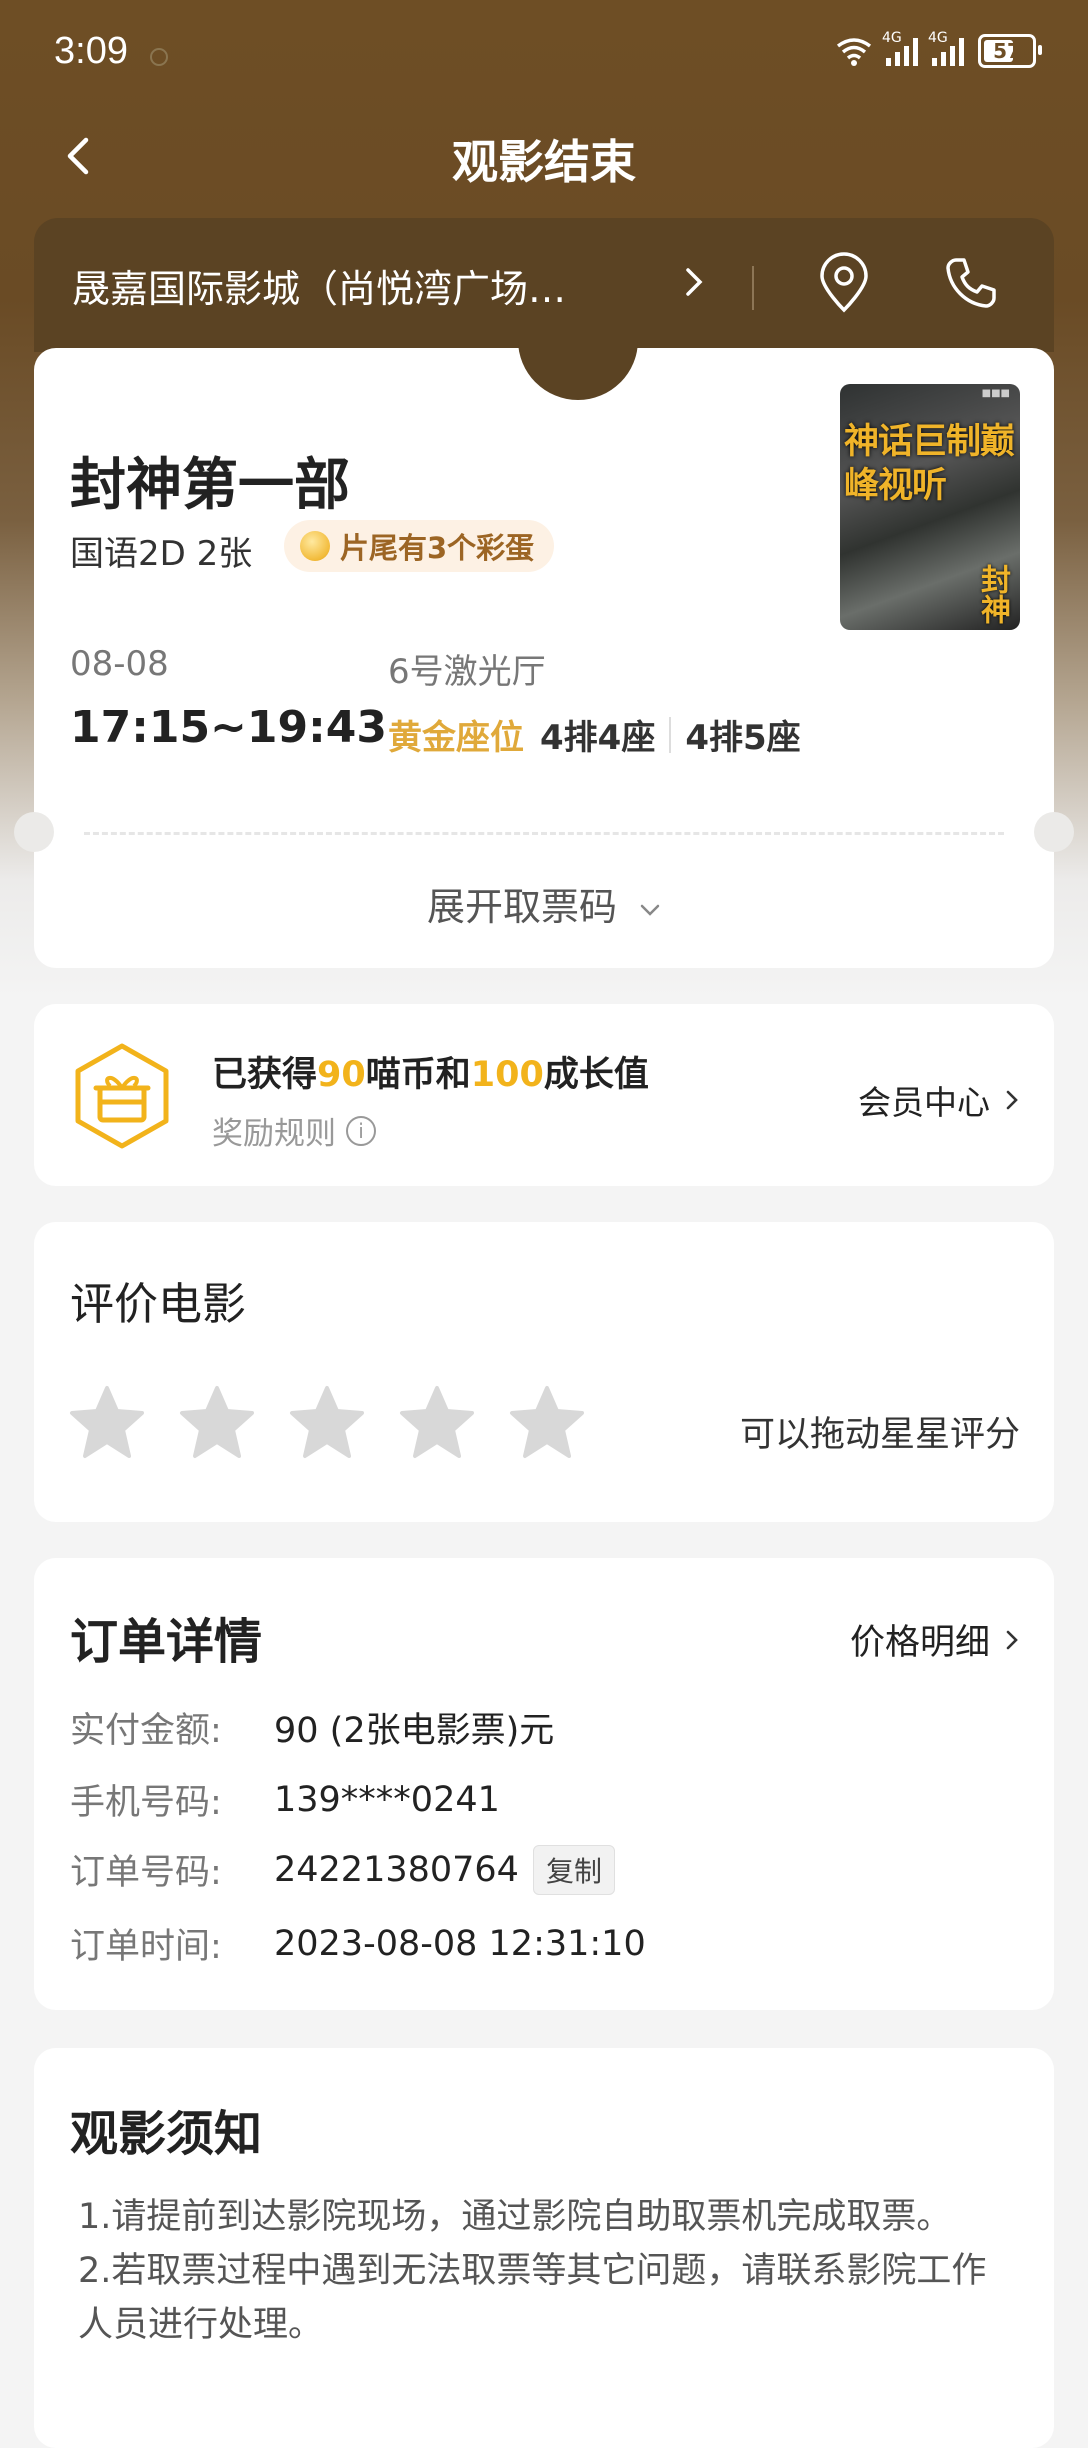 This screenshot has height=2448, width=1088. What do you see at coordinates (159, 57) in the screenshot?
I see `notification-icon` at bounding box center [159, 57].